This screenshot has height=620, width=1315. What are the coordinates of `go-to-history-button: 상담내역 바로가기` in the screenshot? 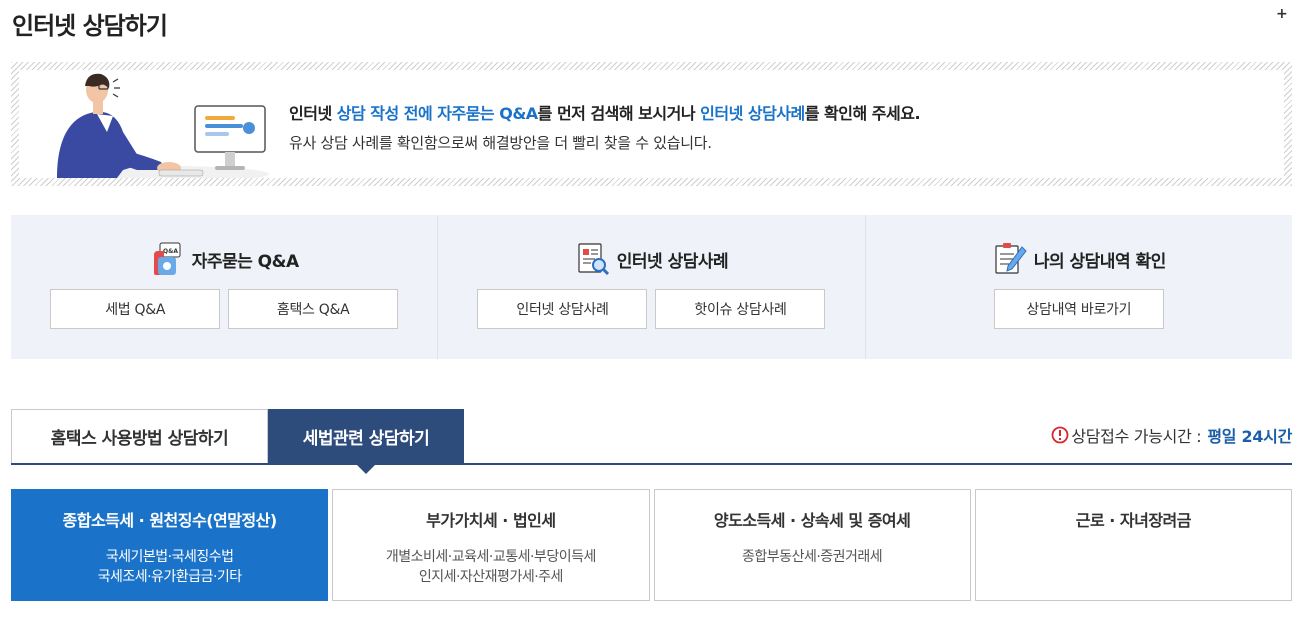 It's located at (1078, 309).